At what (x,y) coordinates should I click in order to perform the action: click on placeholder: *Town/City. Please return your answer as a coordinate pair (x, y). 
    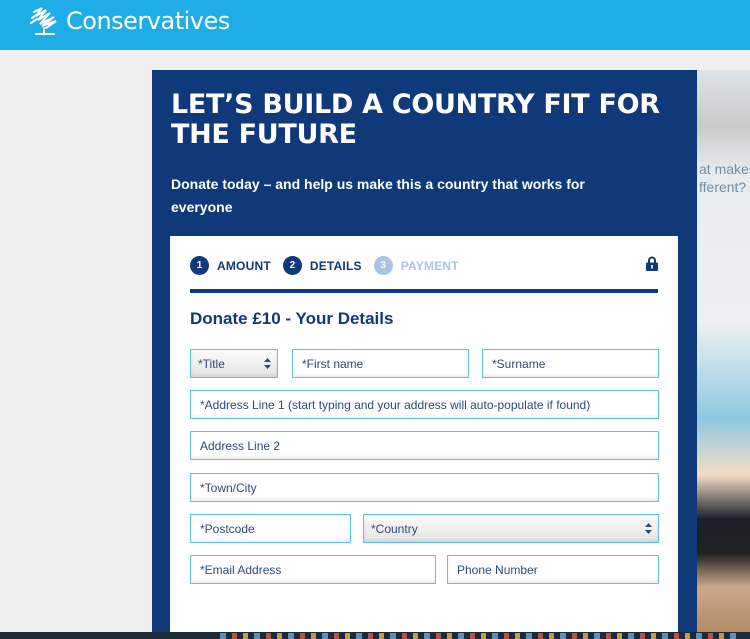
    Looking at the image, I should click on (228, 487).